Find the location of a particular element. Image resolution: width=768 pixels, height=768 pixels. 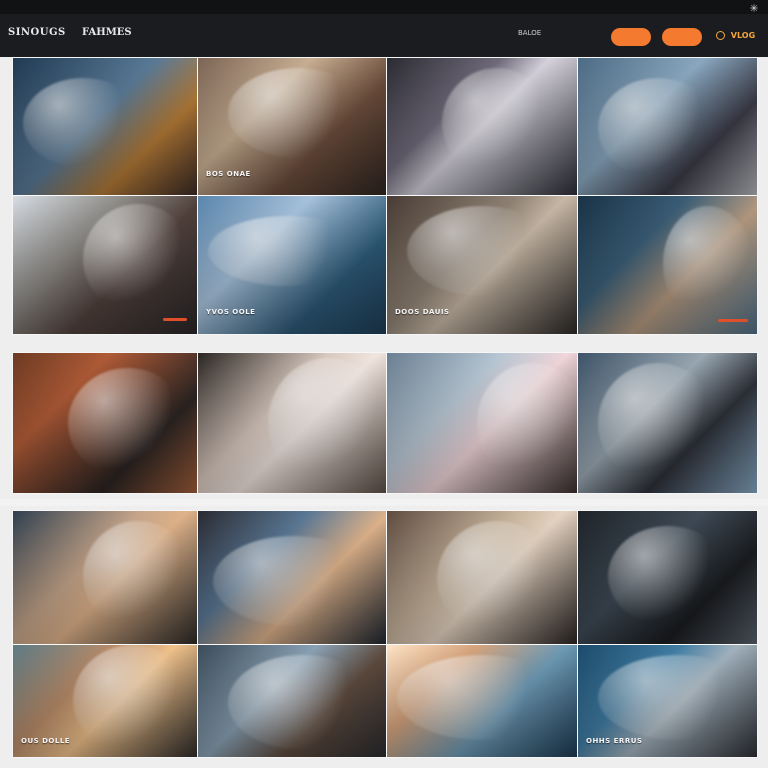

gallery-tile-r3c4 is located at coordinates (667, 423).